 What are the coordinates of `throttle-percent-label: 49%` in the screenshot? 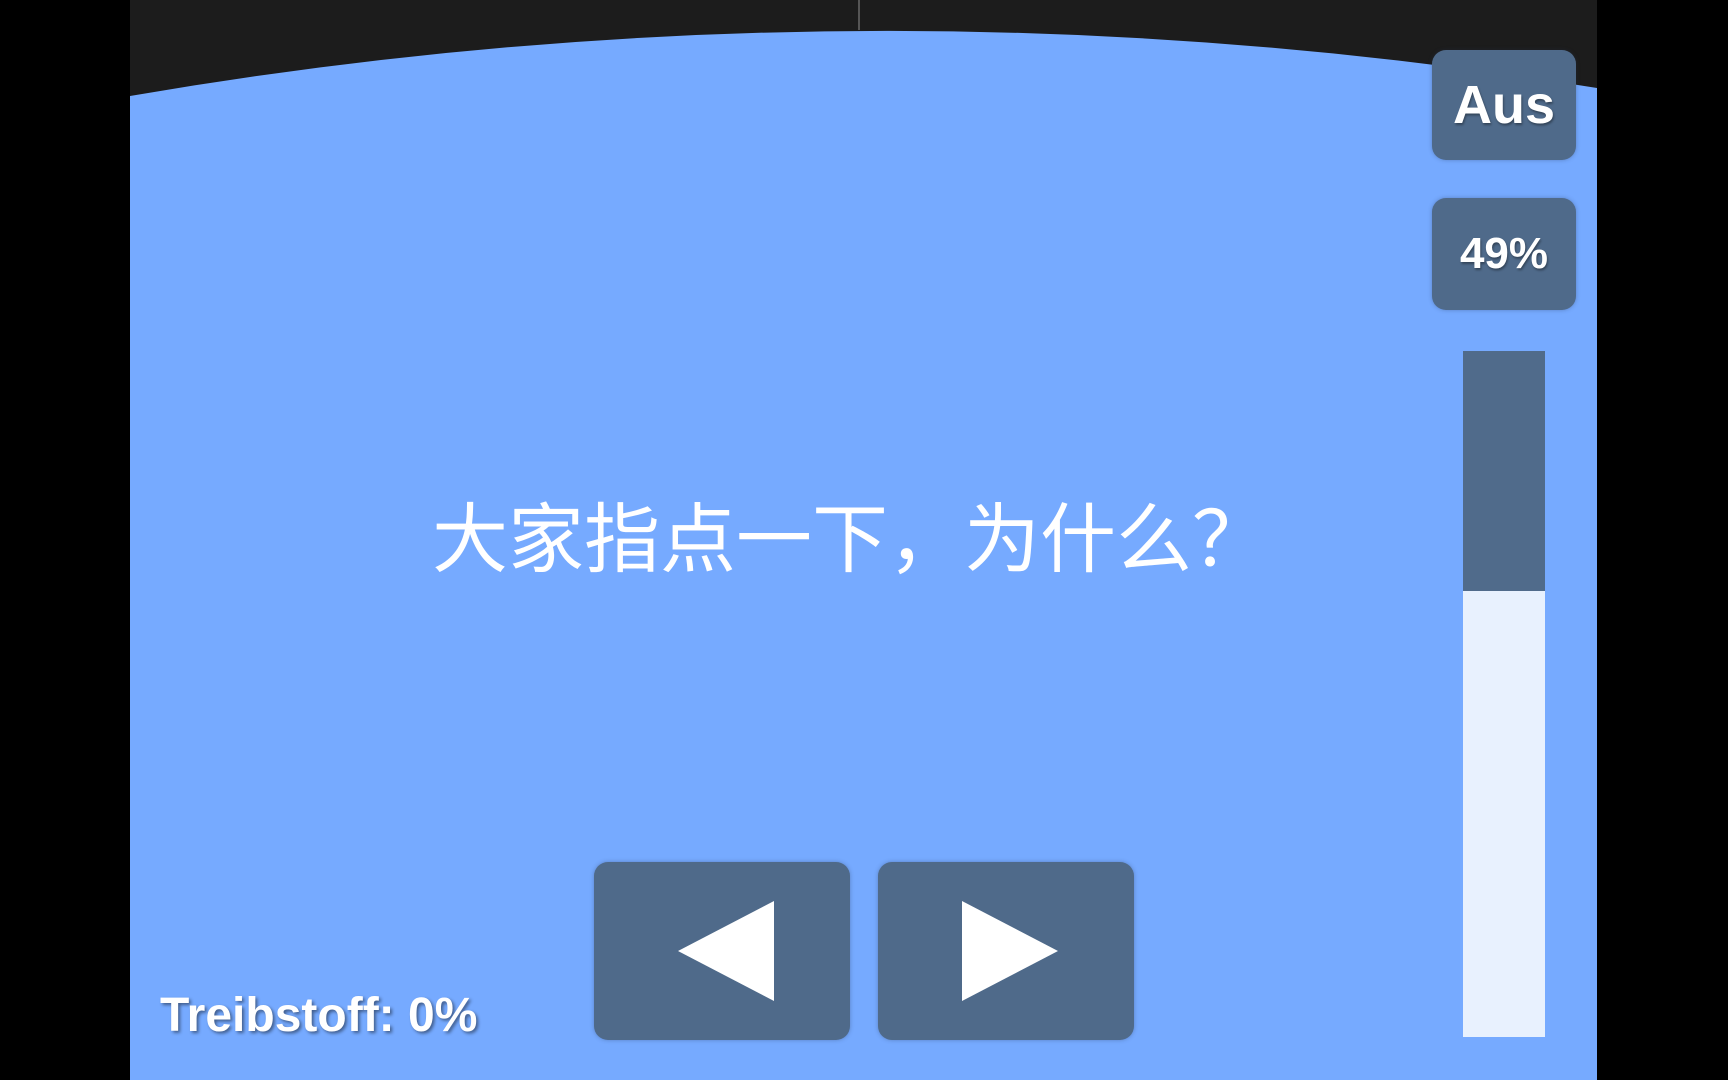 It's located at (1504, 253).